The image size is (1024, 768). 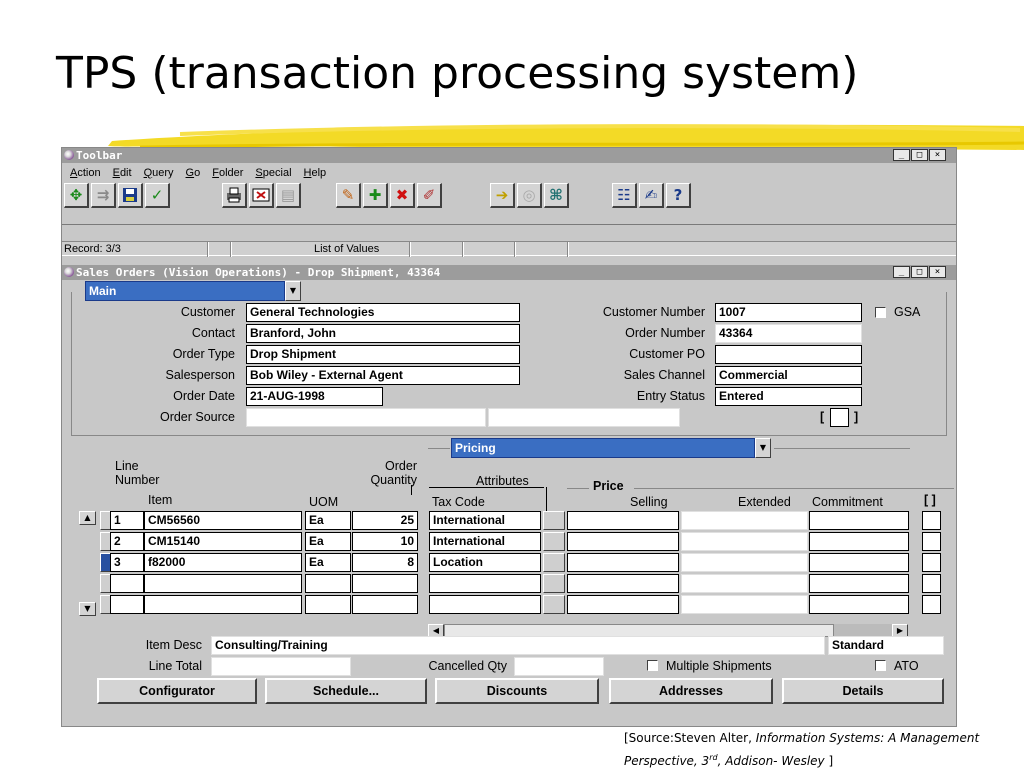 What do you see at coordinates (383, 312) in the screenshot?
I see `customer-field: General Technologies` at bounding box center [383, 312].